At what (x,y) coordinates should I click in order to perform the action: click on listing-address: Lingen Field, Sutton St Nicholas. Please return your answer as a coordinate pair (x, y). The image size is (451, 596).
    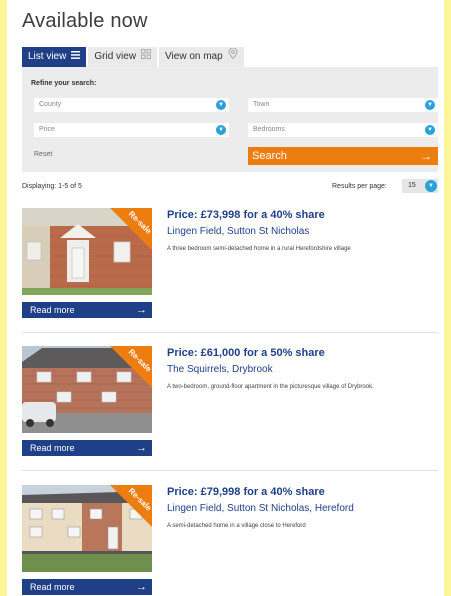
    Looking at the image, I should click on (238, 231).